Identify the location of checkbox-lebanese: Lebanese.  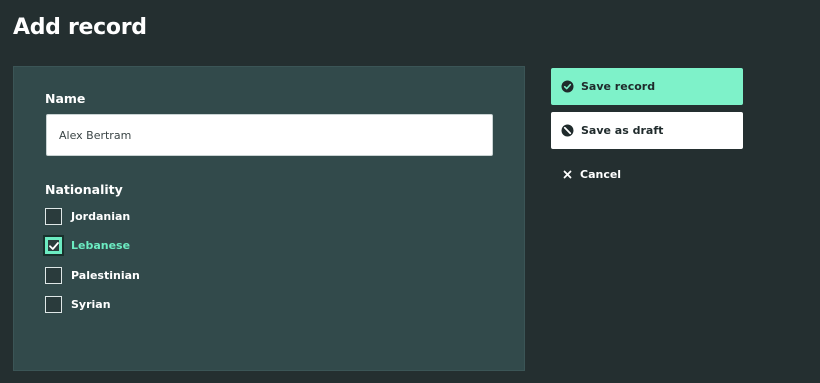
(87, 245).